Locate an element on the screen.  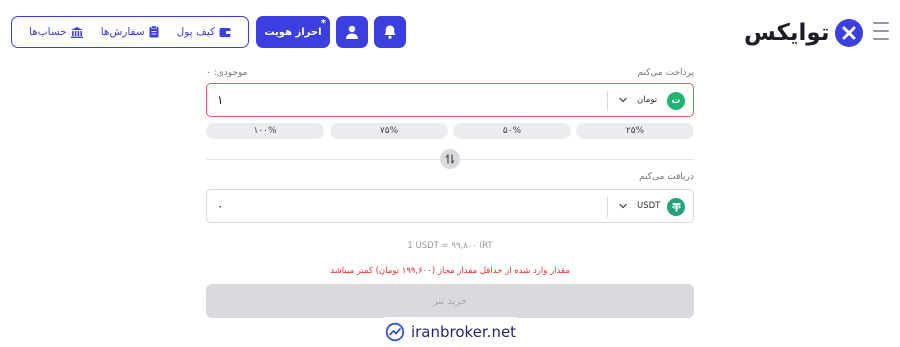
nav-wallet-label: کیف پول is located at coordinates (195, 32).